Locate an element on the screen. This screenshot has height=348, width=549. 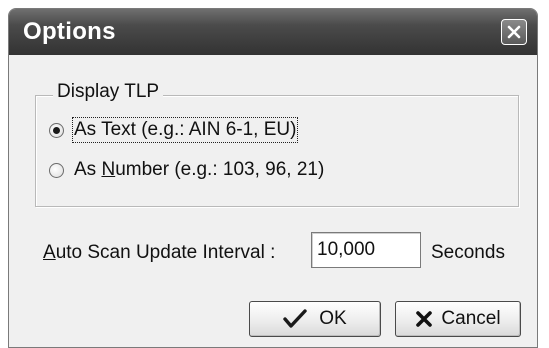
window-title: Options is located at coordinates (69, 31).